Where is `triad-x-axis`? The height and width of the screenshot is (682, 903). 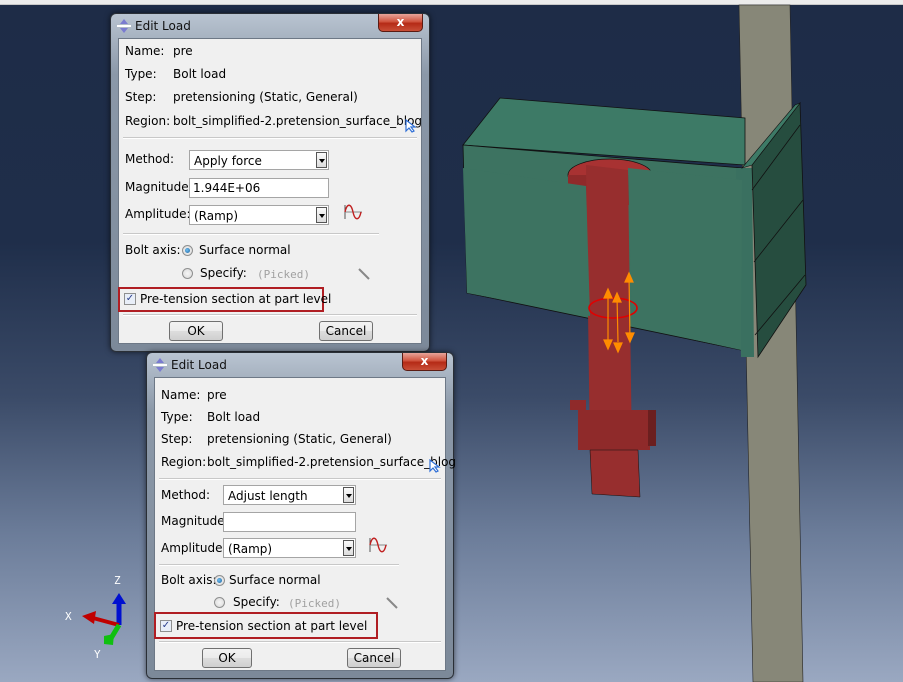 triad-x-axis is located at coordinates (106, 621).